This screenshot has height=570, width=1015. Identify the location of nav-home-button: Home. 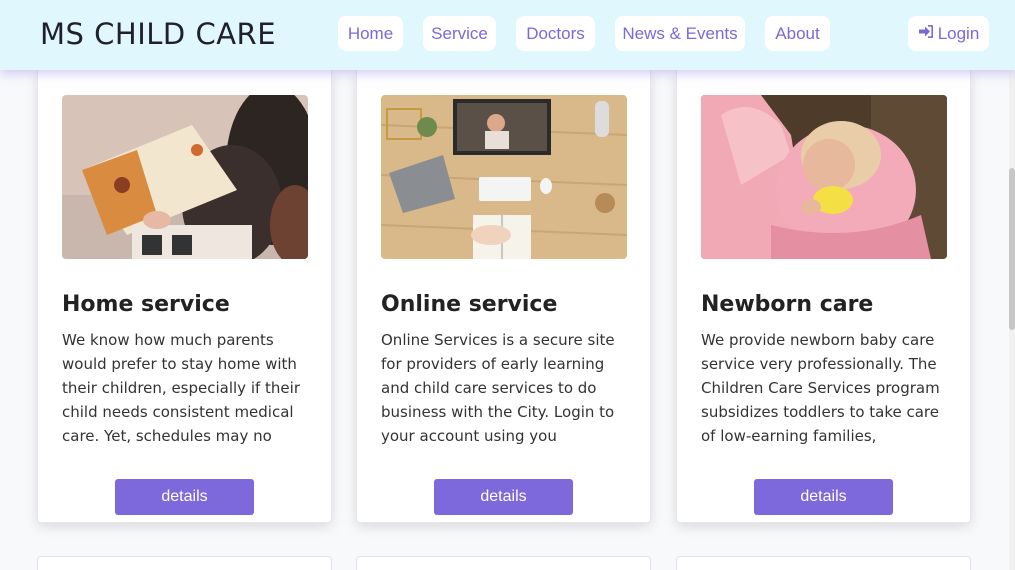
(370, 33).